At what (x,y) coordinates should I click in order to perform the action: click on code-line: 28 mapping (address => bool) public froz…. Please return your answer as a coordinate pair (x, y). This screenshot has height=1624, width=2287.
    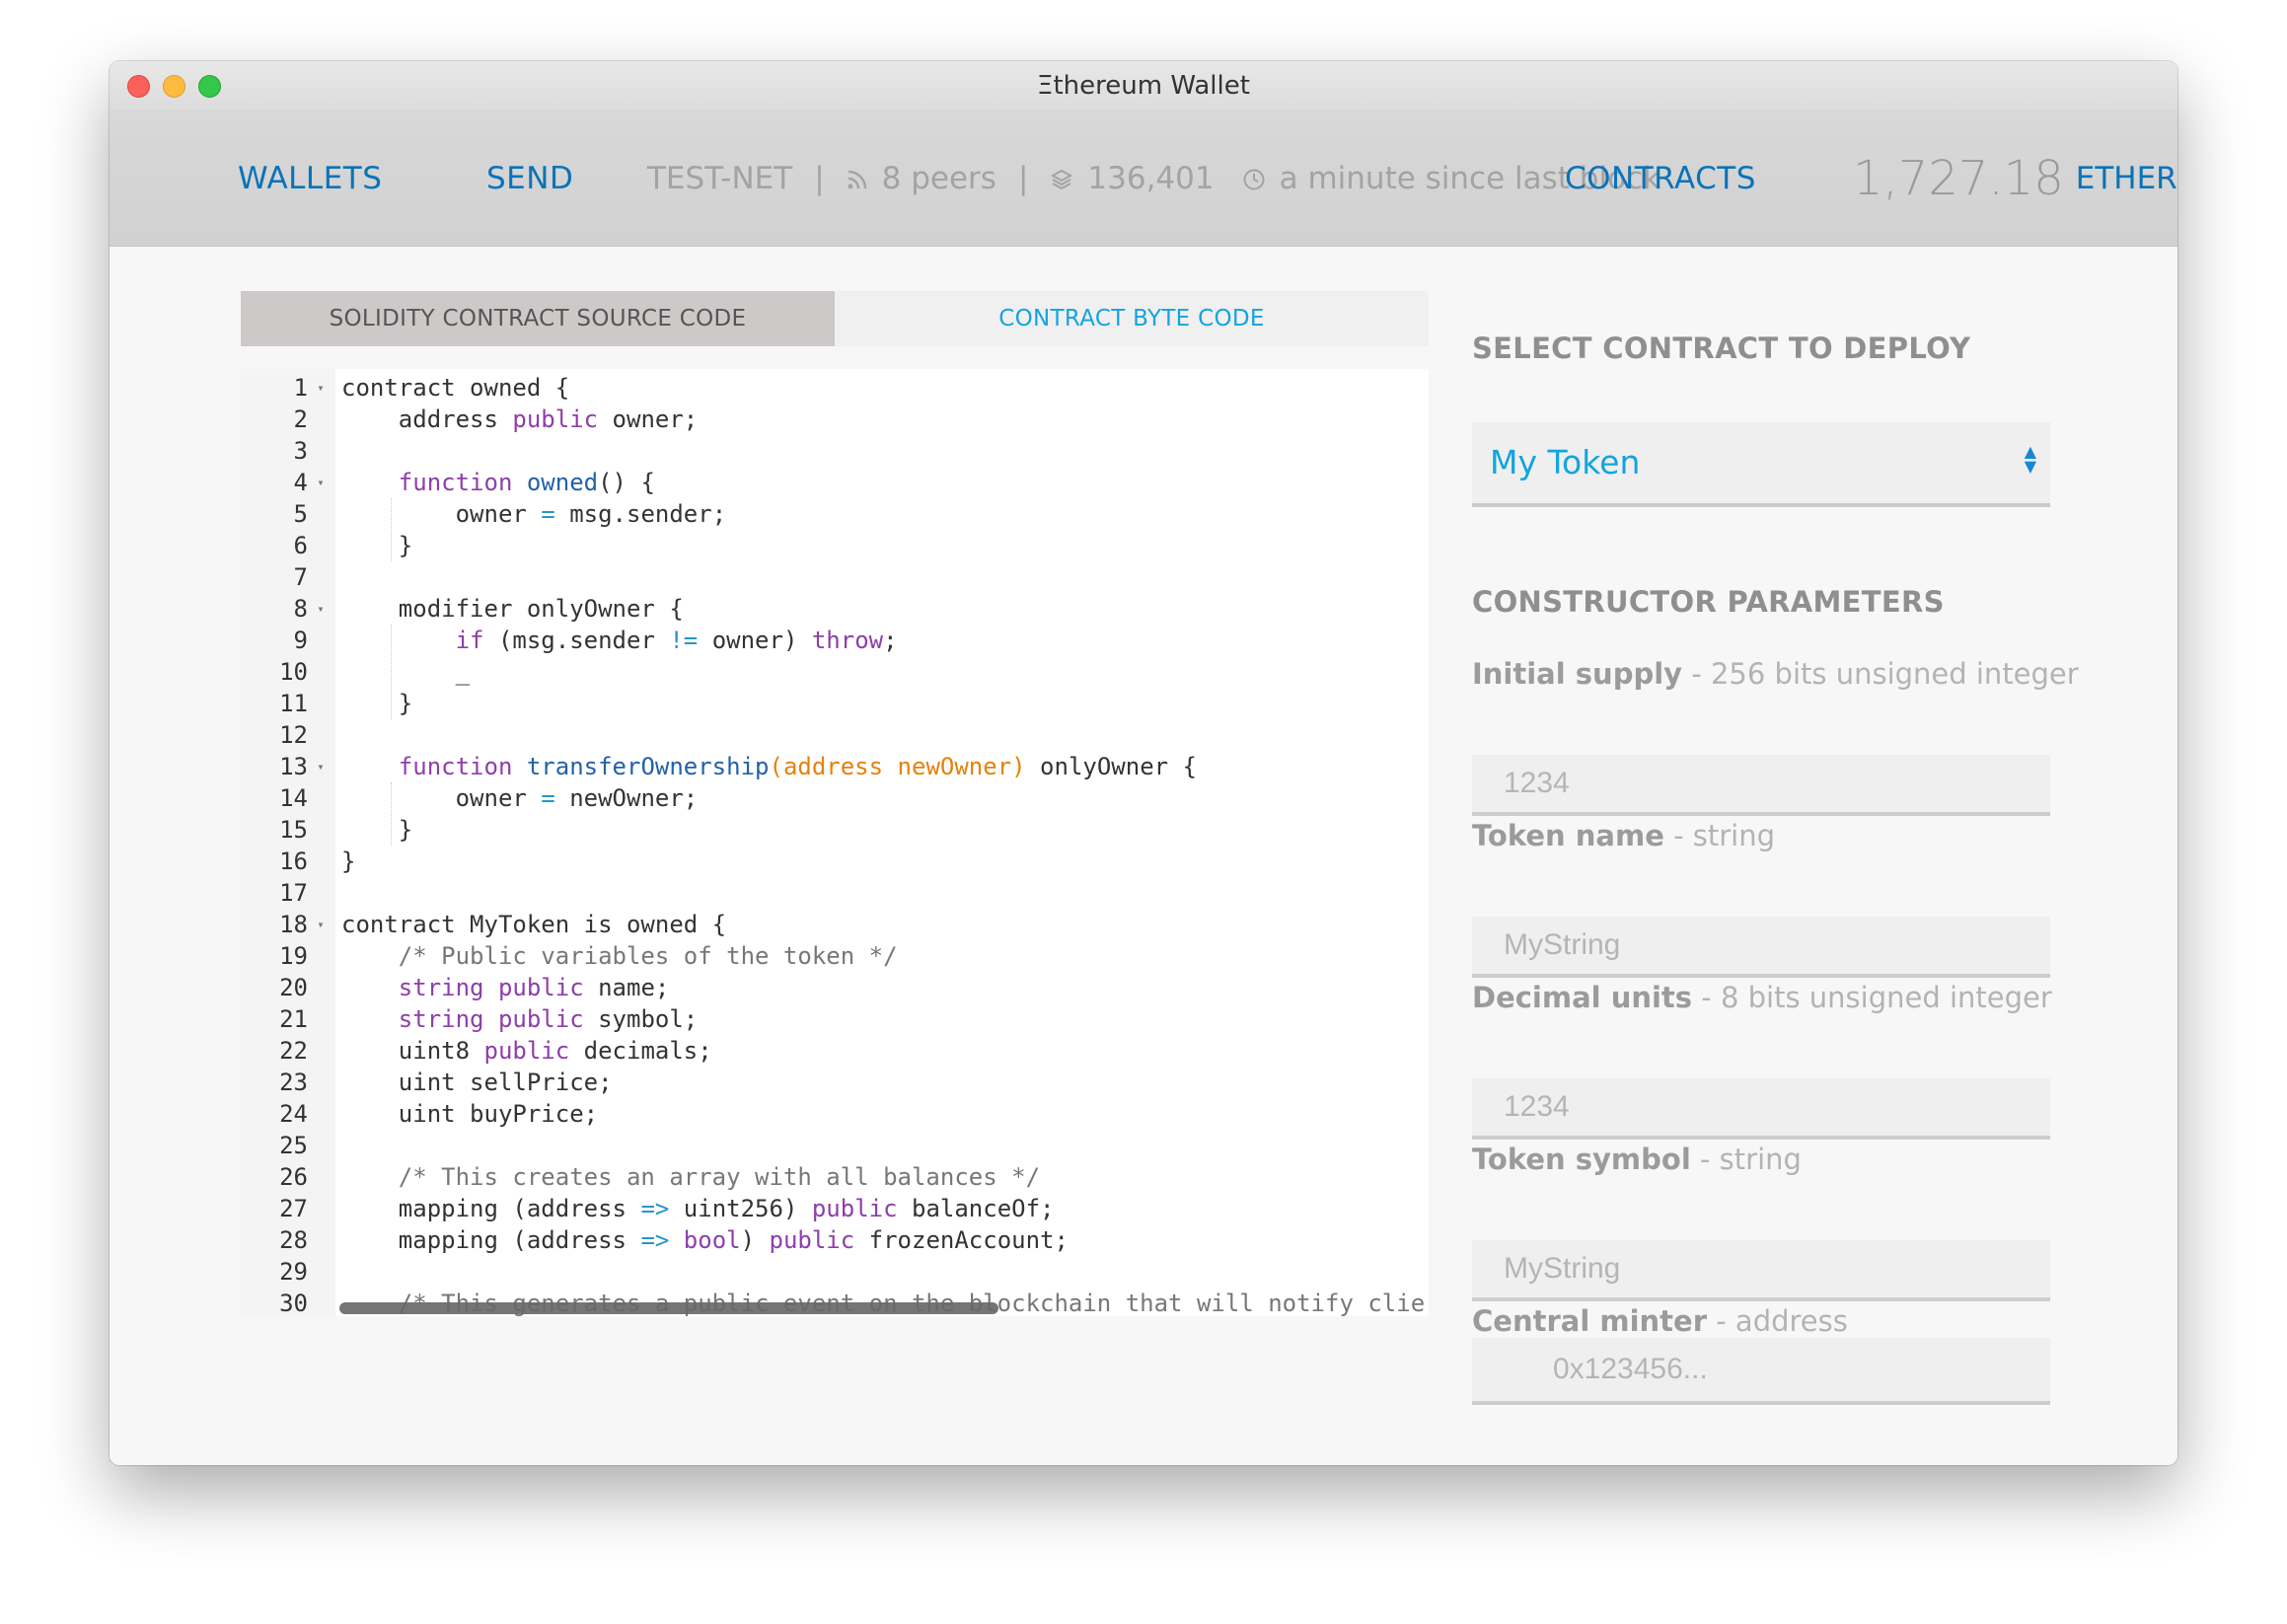
    Looking at the image, I should click on (835, 1240).